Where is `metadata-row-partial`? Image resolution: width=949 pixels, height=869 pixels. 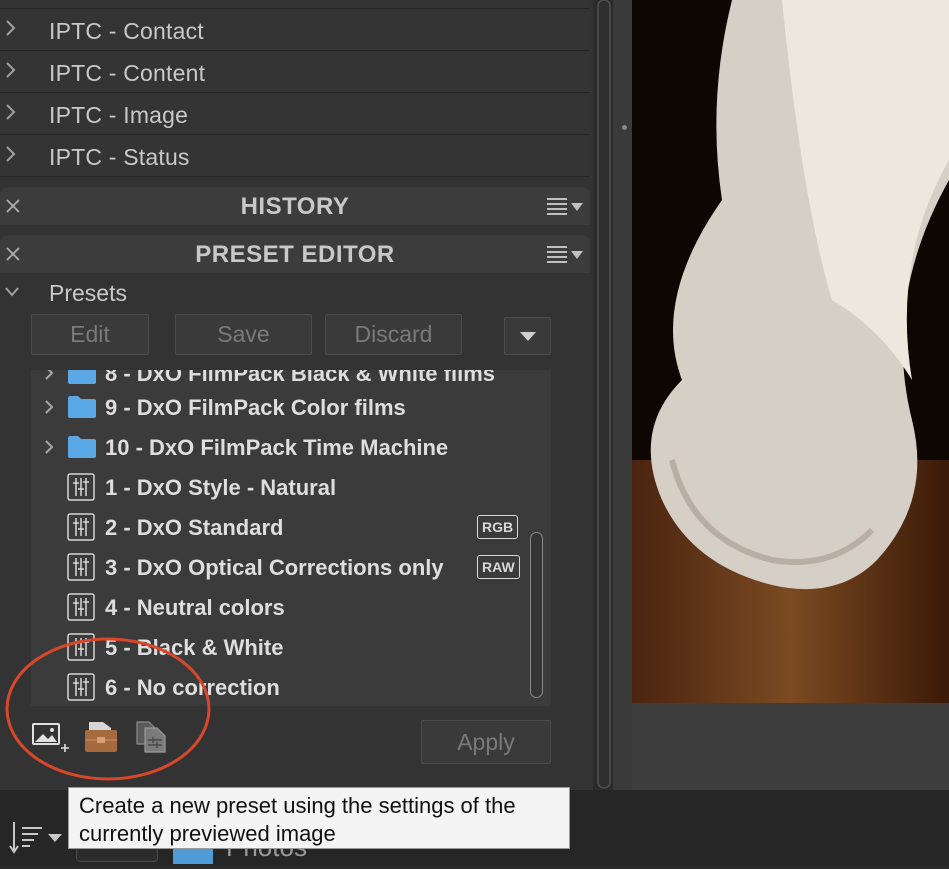
metadata-row-partial is located at coordinates (295, 4).